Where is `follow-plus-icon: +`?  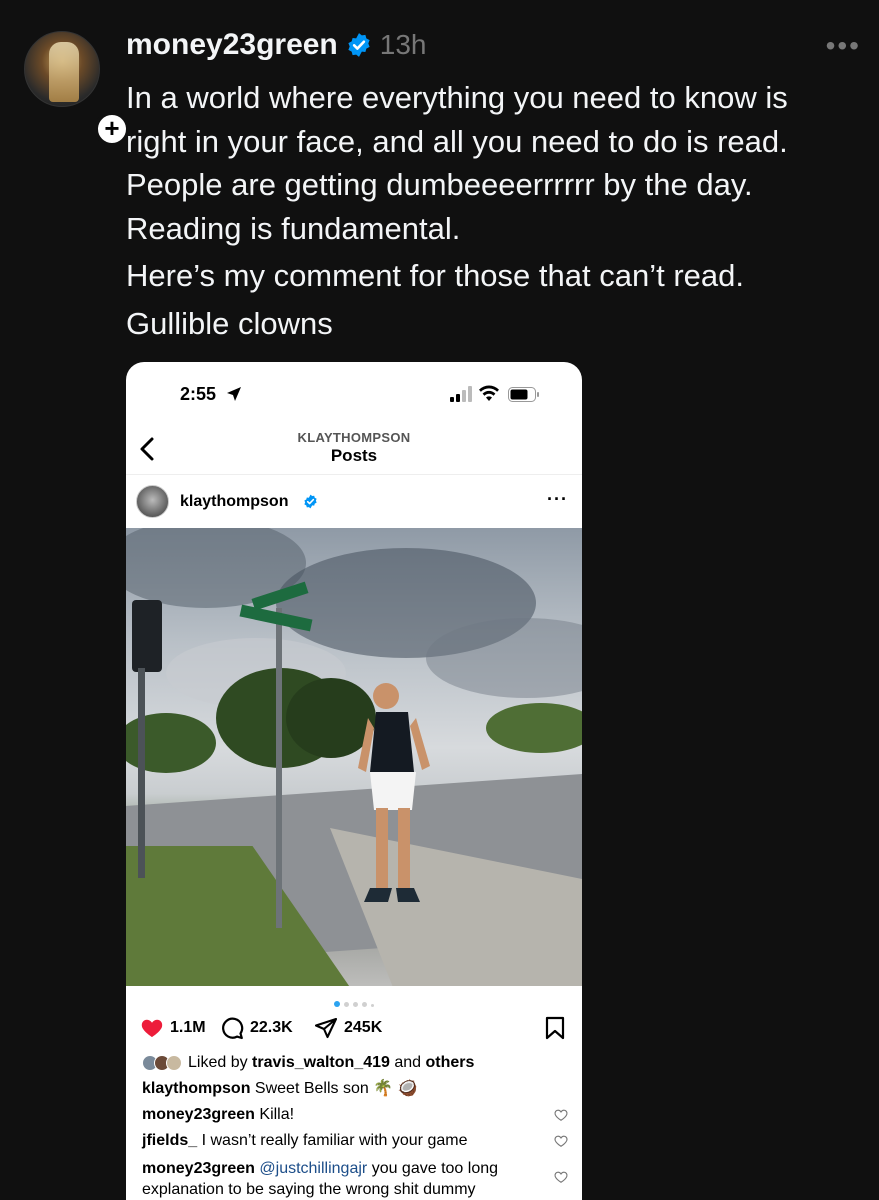 follow-plus-icon: + is located at coordinates (112, 129).